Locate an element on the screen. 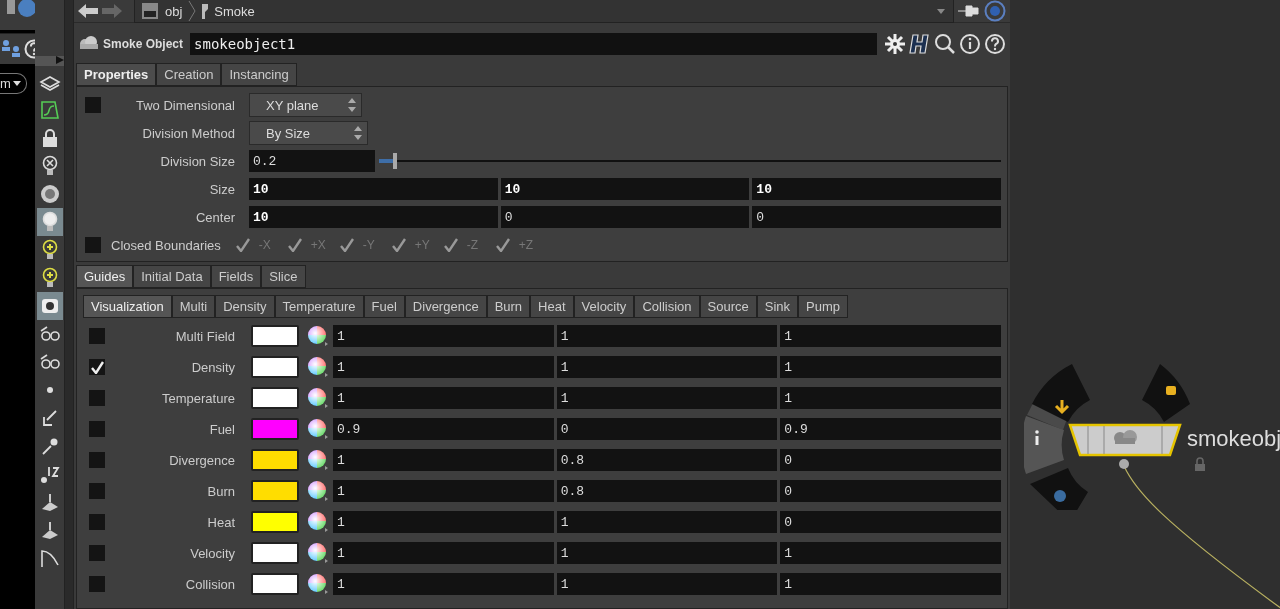  dropdown-menu: By Size is located at coordinates (308, 133).